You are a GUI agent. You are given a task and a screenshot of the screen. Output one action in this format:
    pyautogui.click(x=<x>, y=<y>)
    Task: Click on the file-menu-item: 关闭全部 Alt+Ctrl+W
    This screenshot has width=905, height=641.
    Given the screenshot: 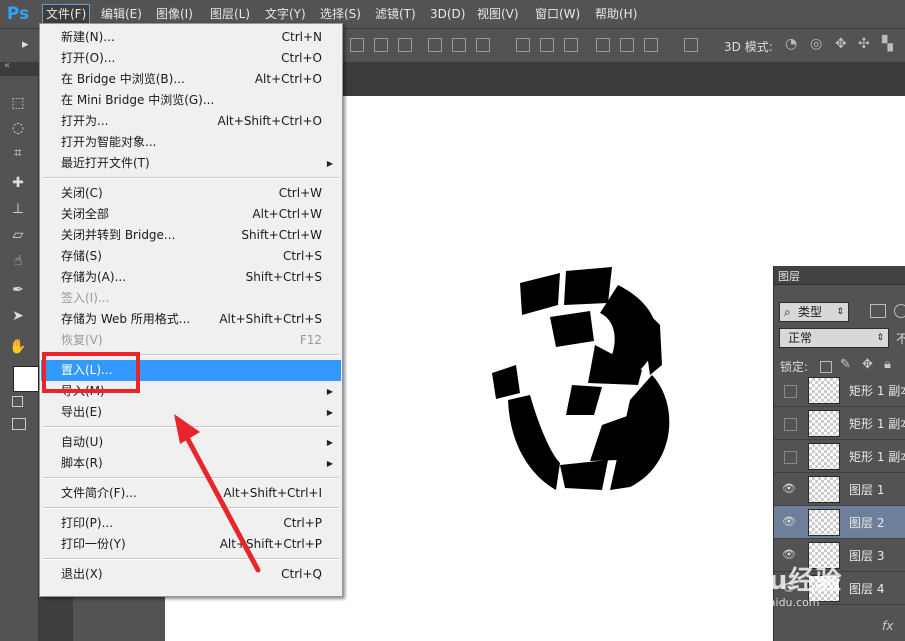 What is the action you would take?
    pyautogui.click(x=191, y=214)
    